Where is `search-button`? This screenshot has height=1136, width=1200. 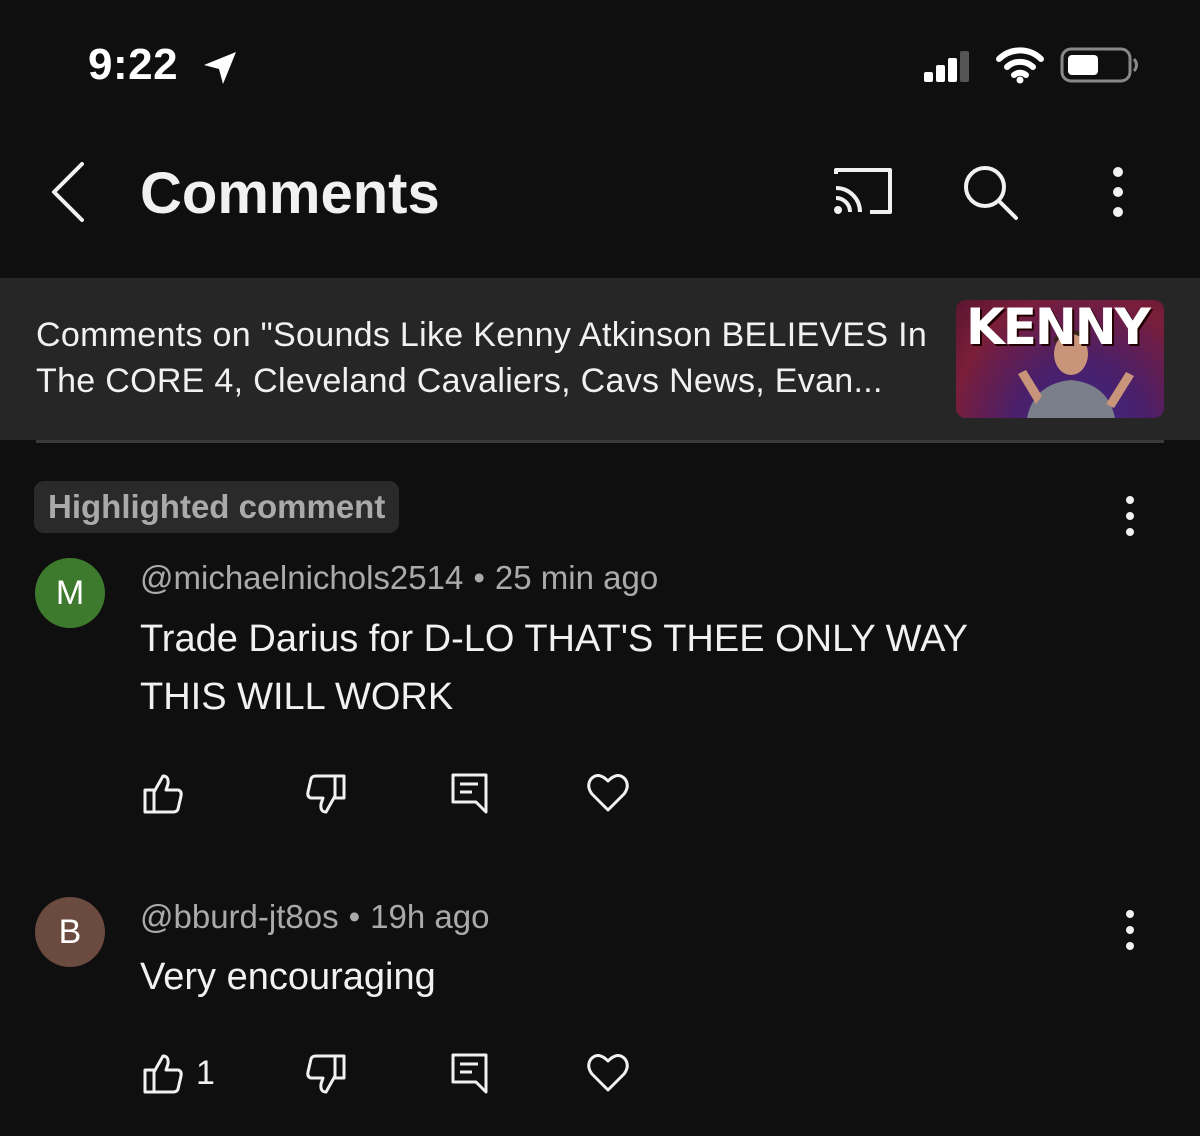
search-button is located at coordinates (990, 192).